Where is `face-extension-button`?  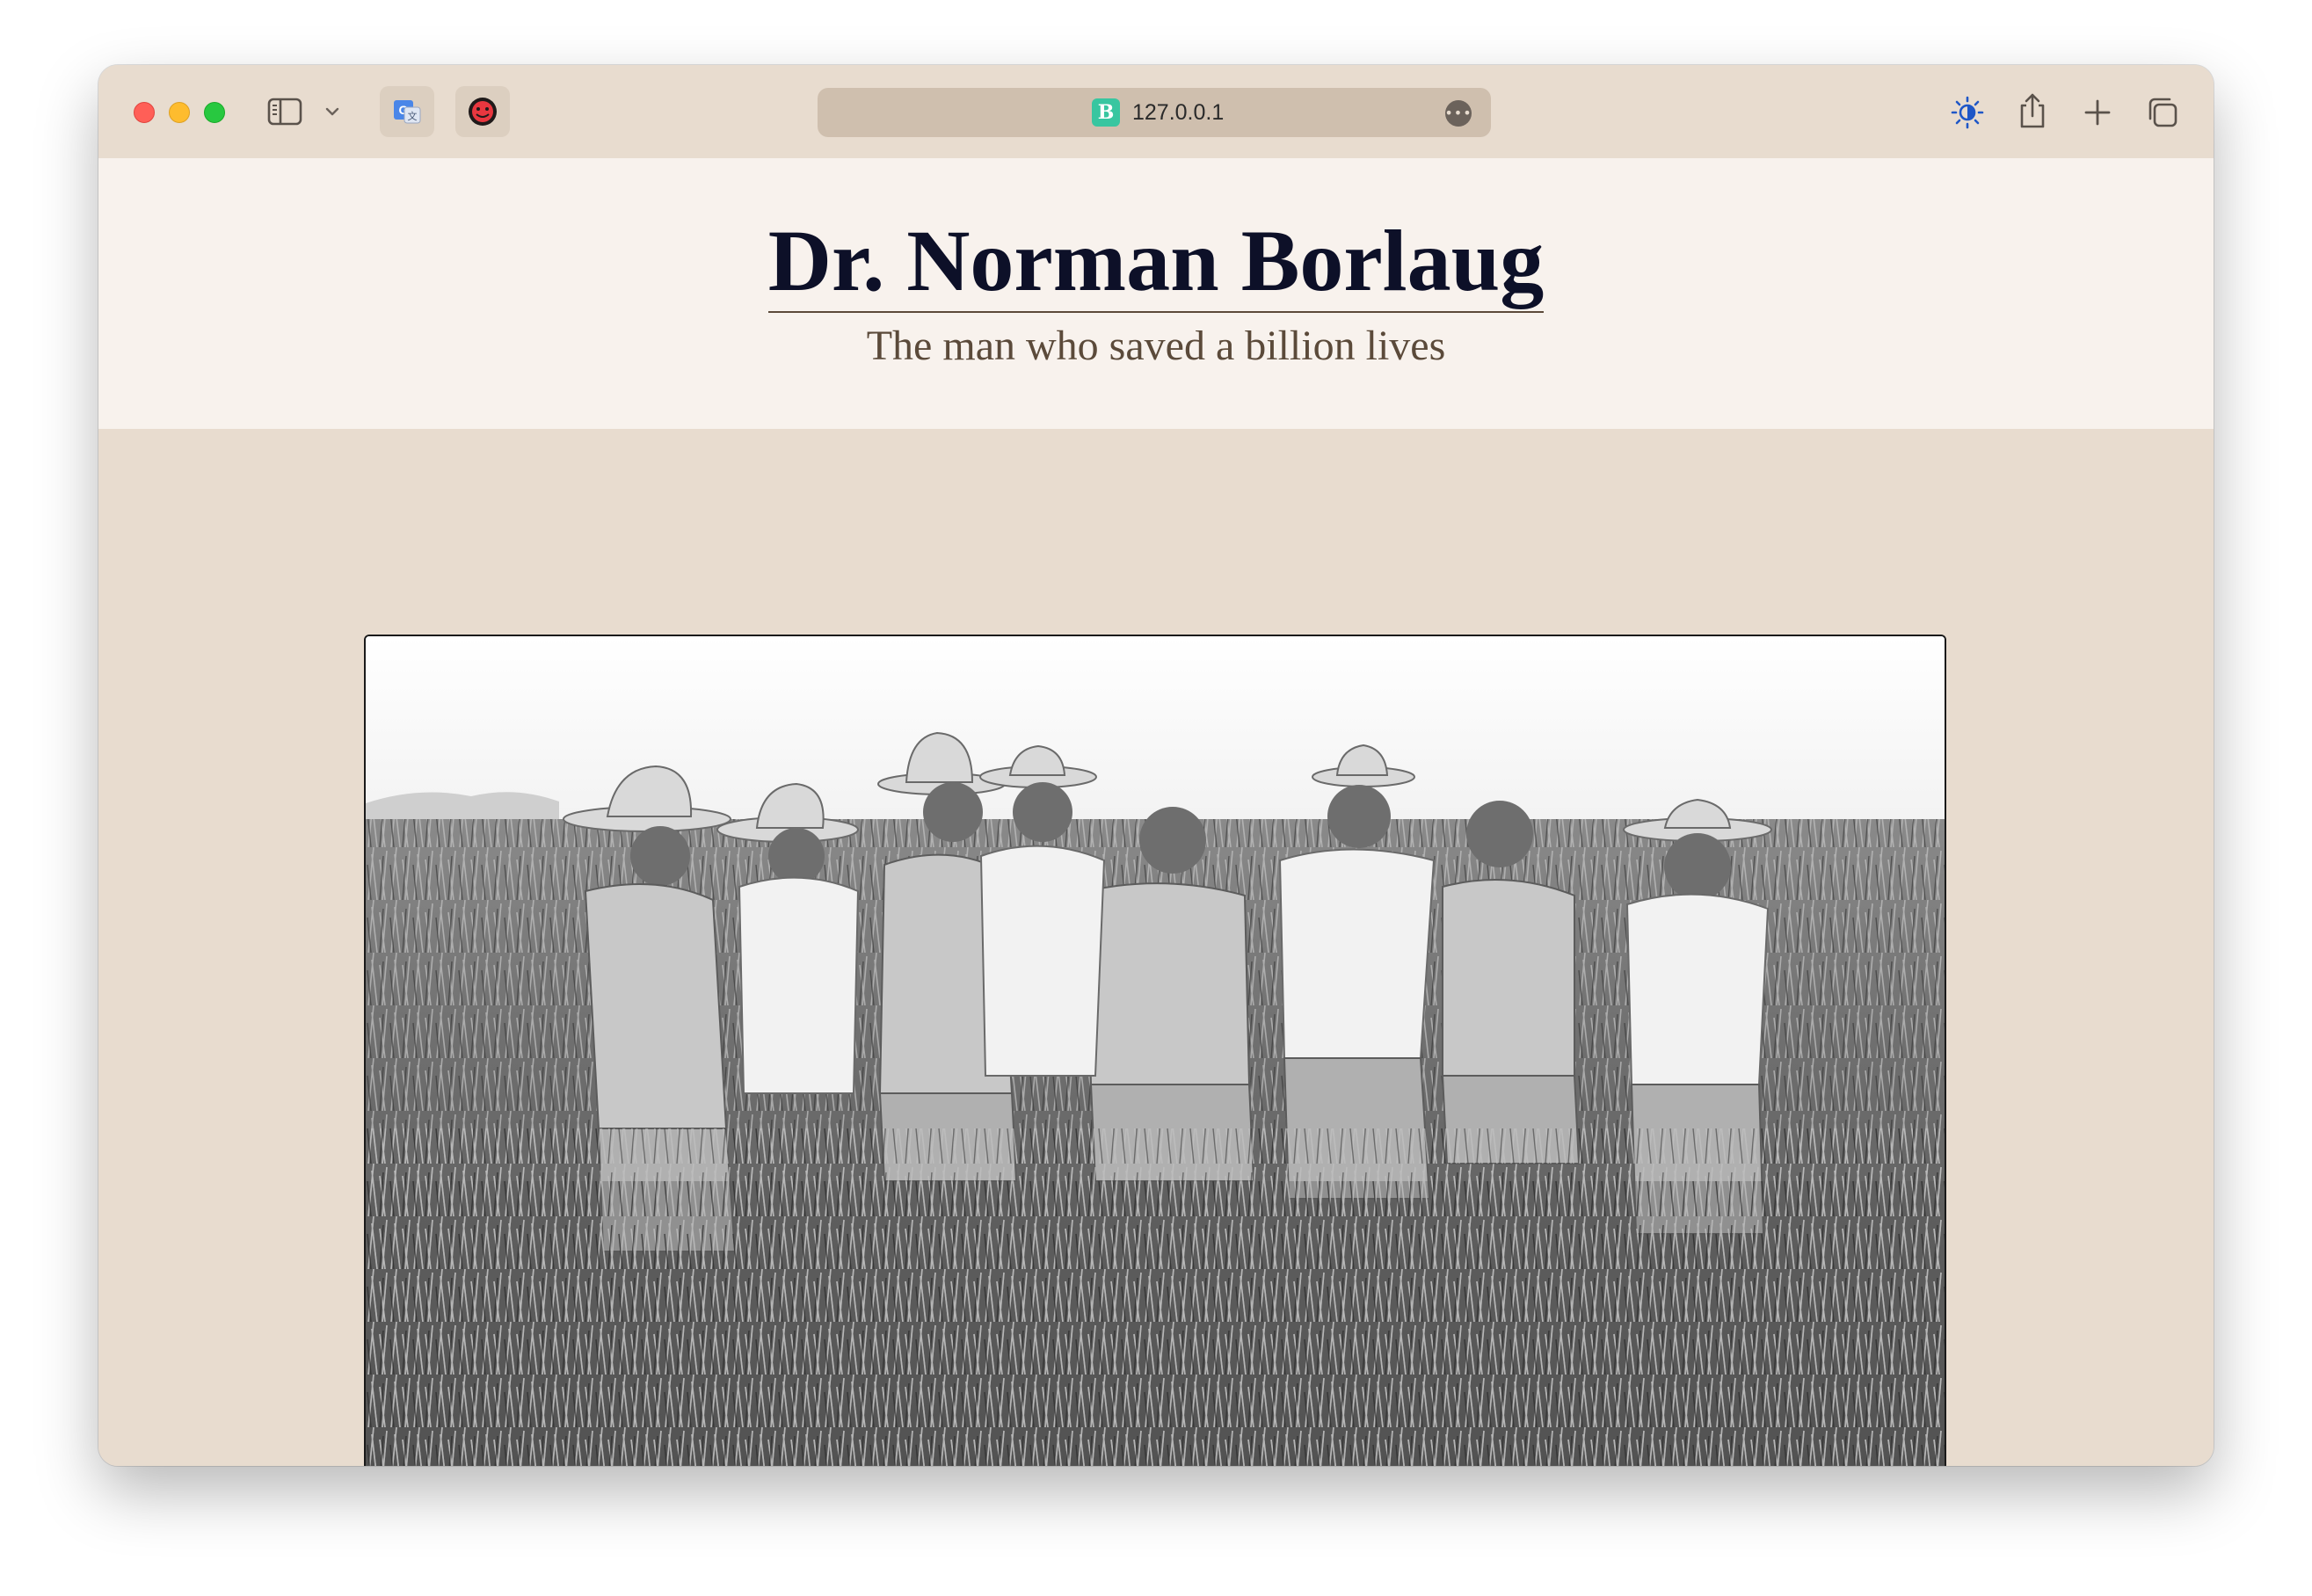
face-extension-button is located at coordinates (482, 111).